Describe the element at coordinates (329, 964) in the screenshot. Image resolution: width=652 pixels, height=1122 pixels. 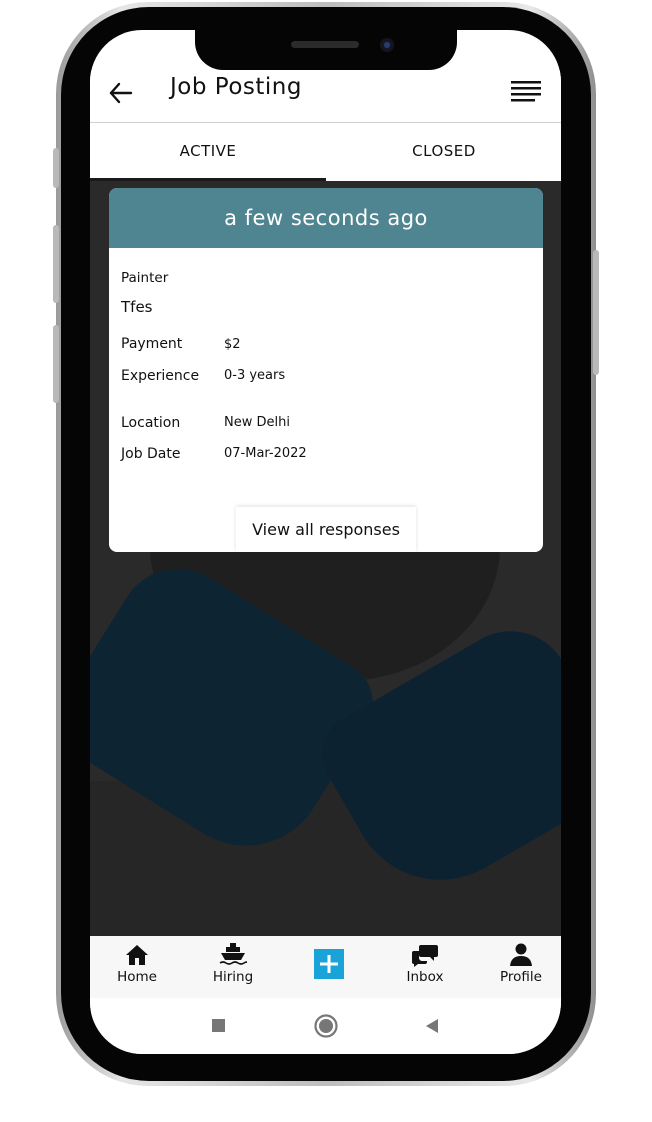
I see `add-icon` at that location.